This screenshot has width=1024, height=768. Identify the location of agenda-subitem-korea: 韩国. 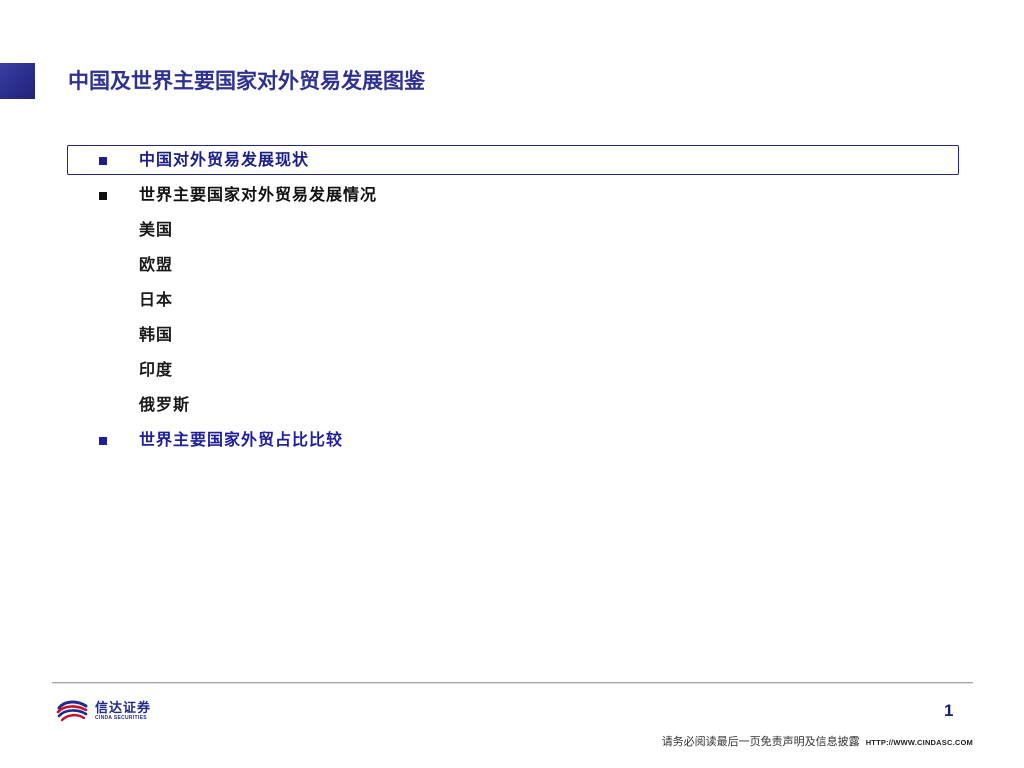
(512, 335).